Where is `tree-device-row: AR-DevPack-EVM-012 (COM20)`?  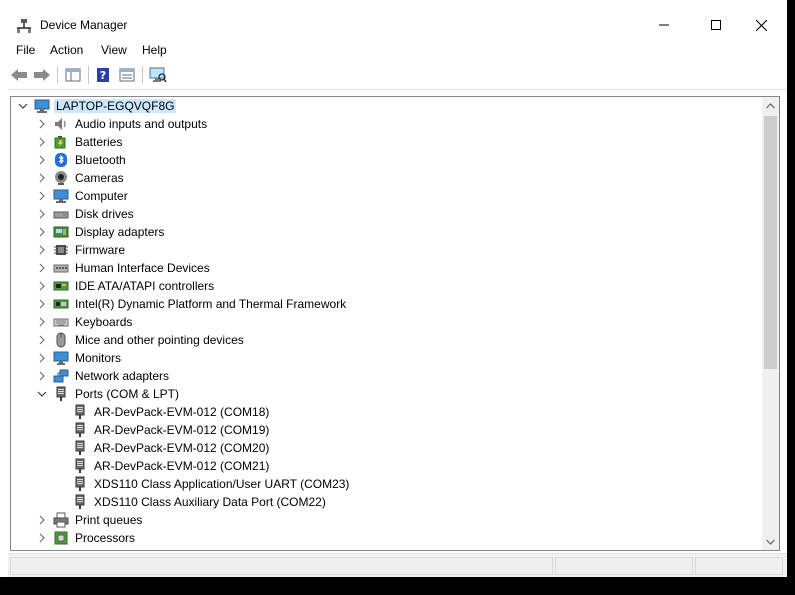
tree-device-row: AR-DevPack-EVM-012 (COM20) is located at coordinates (386, 448).